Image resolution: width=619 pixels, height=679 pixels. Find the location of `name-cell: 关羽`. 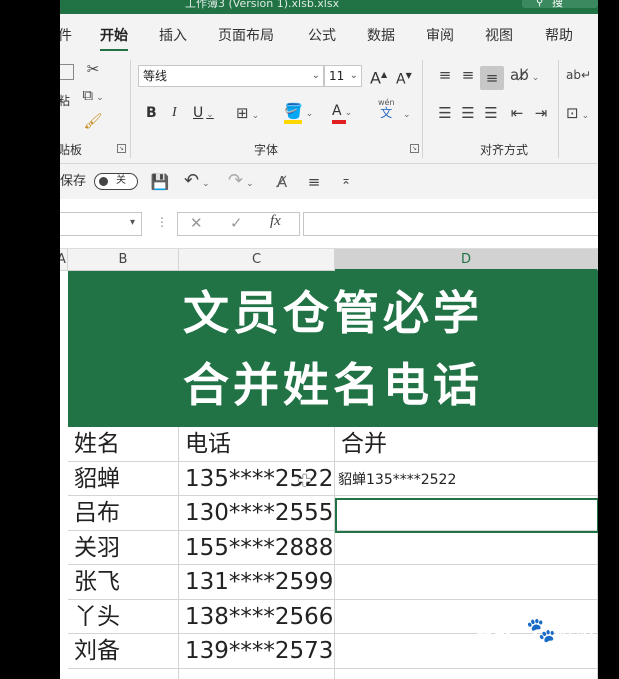

name-cell: 关羽 is located at coordinates (123, 547).